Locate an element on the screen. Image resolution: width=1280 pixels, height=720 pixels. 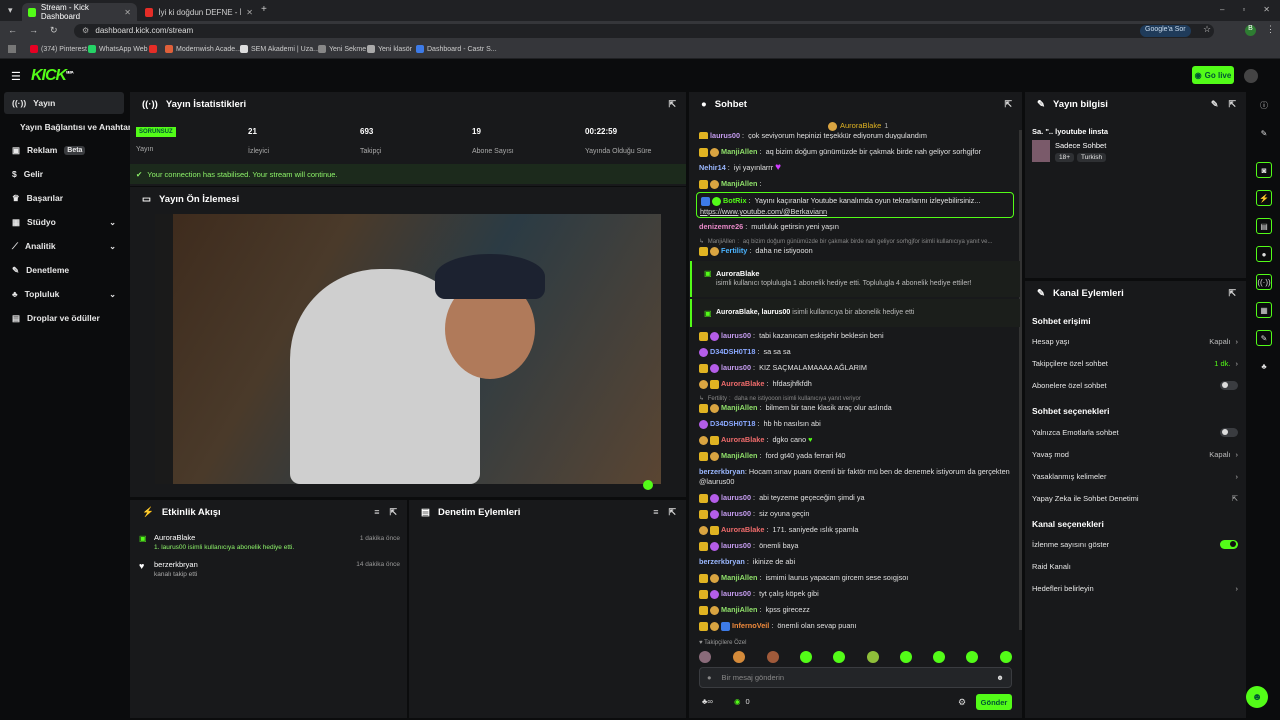
back-icon: ← is located at coordinates (12, 30).